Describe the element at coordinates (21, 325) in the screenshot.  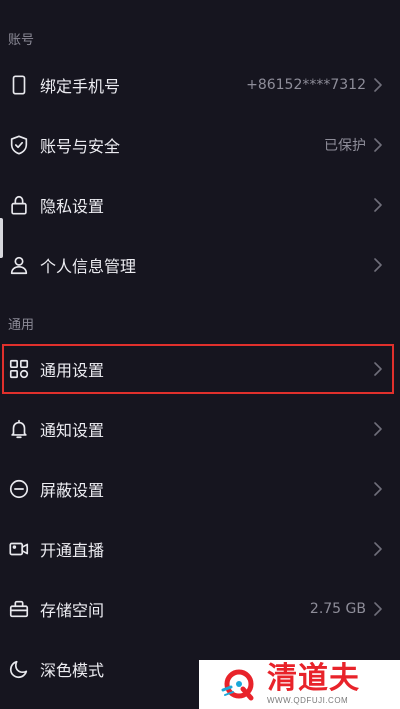
I see `section-header-general: 通用` at that location.